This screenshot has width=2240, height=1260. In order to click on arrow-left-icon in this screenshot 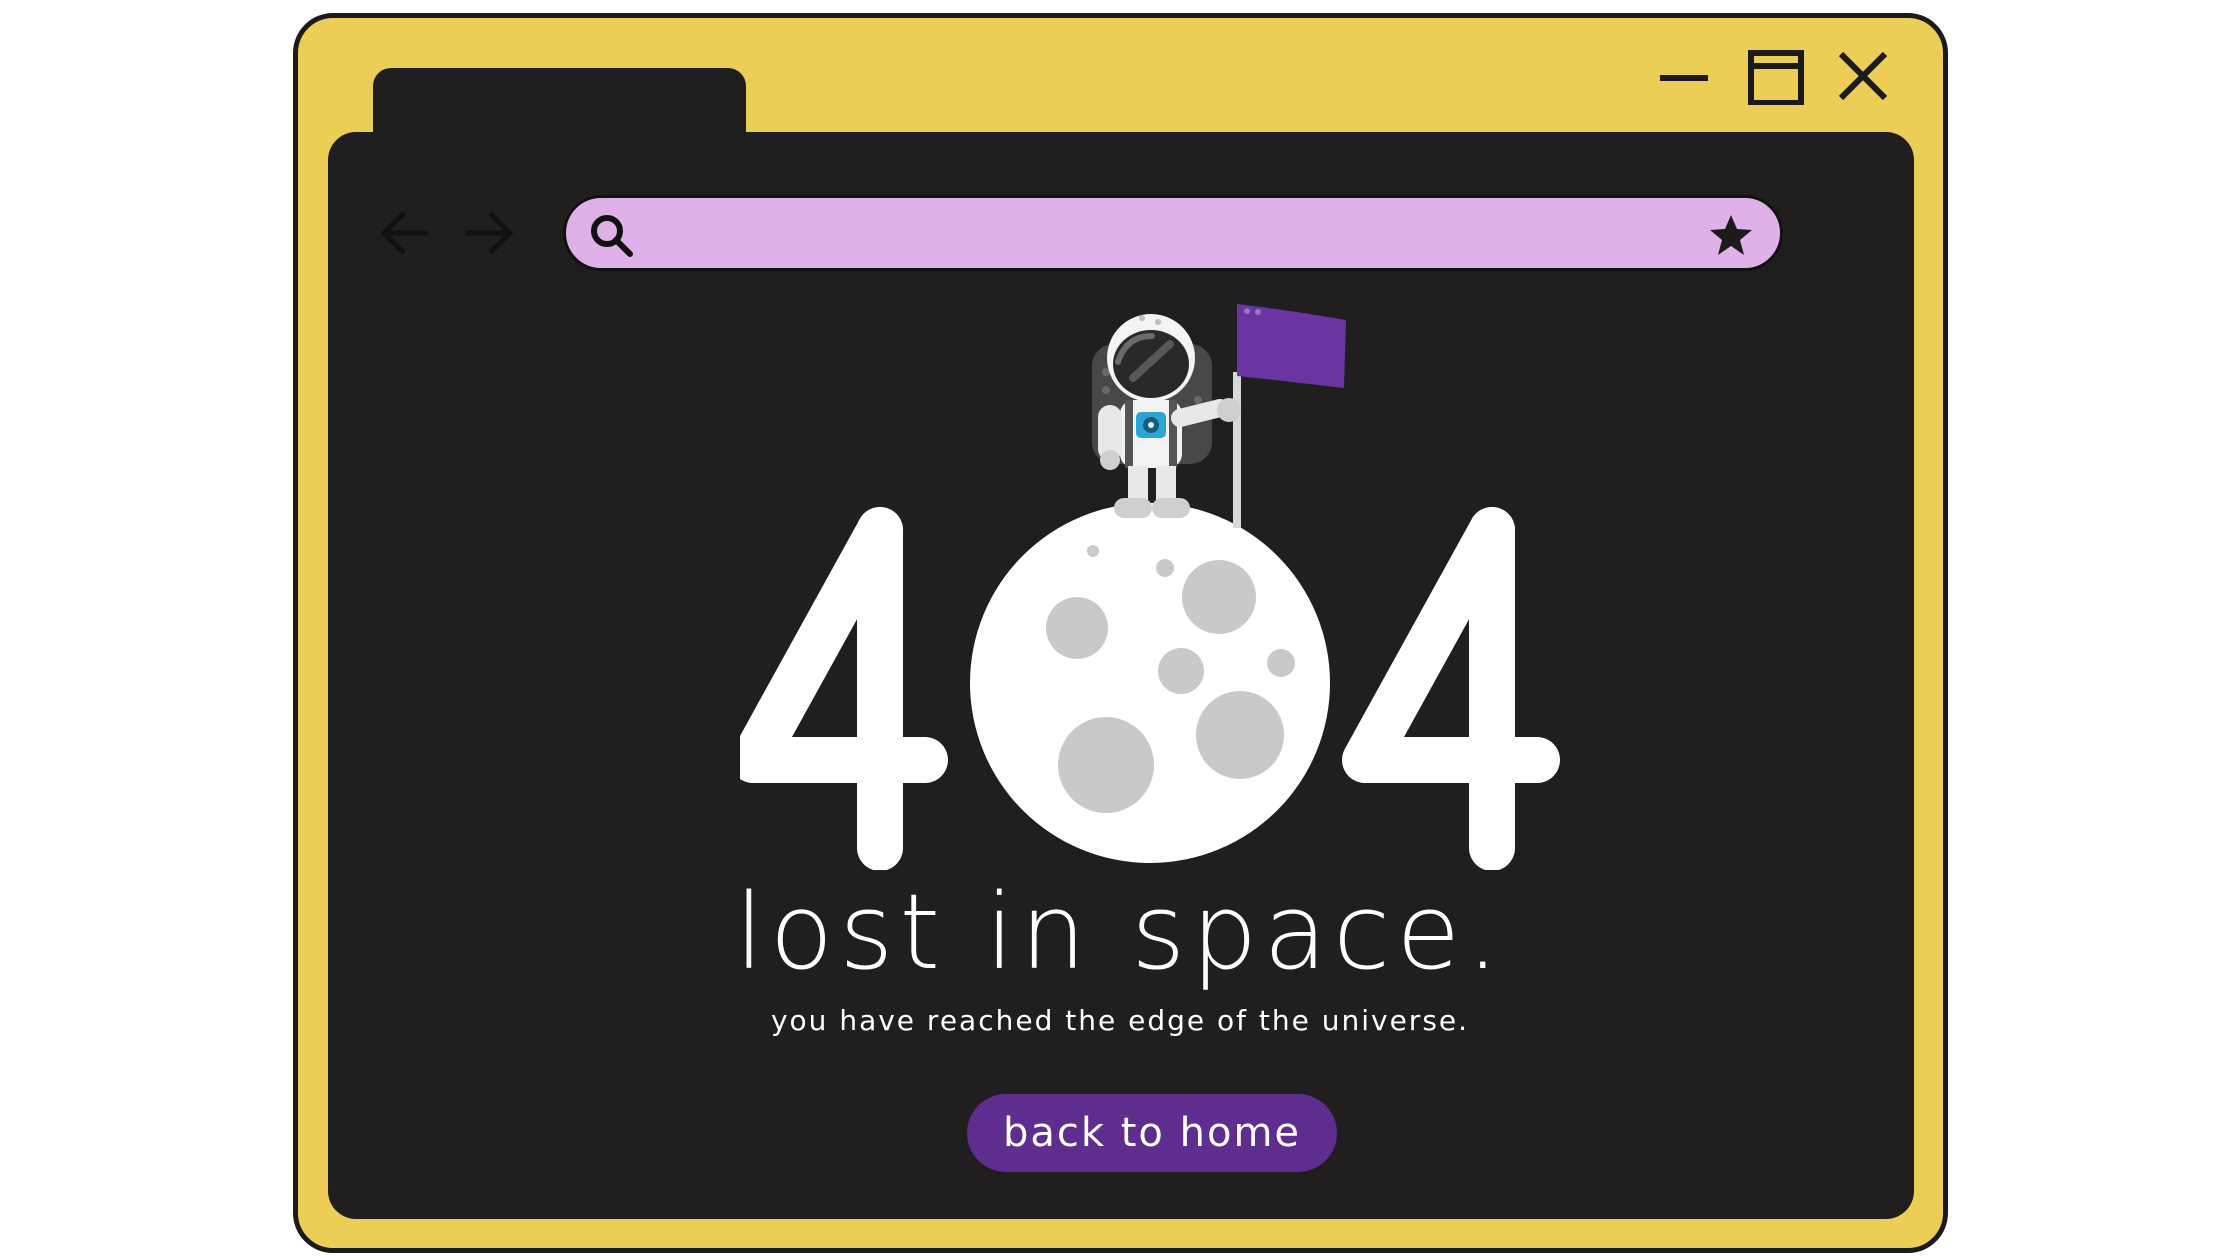, I will do `click(404, 233)`.